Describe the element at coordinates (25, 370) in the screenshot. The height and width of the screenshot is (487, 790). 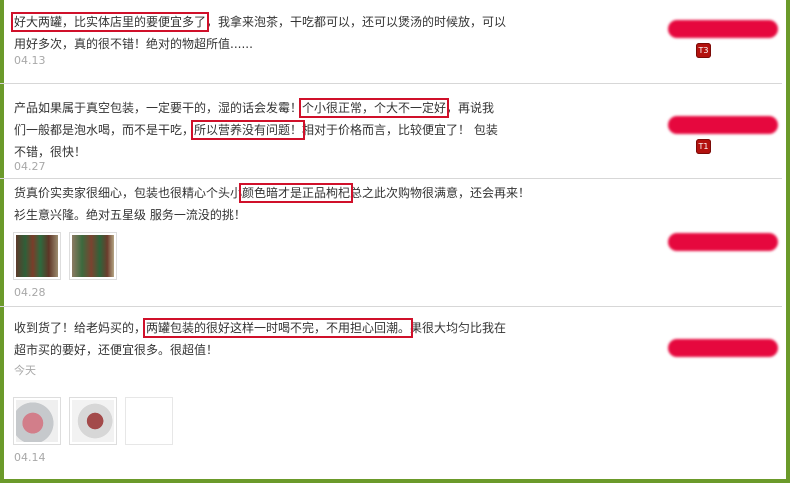
I see `review-4-followup-date: 今天` at that location.